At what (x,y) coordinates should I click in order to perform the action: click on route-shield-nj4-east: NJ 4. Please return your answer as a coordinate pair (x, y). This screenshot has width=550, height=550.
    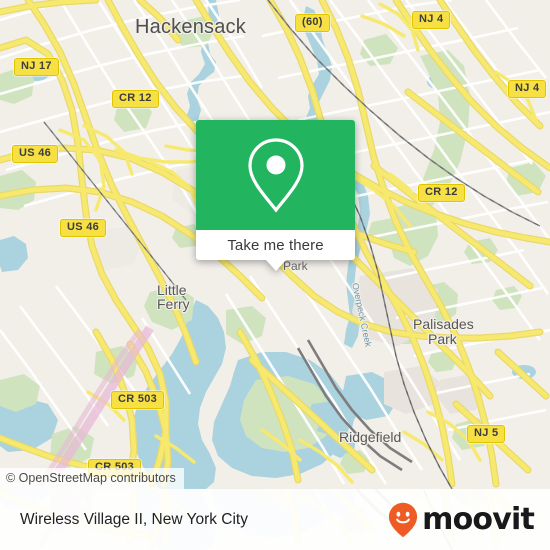
    Looking at the image, I should click on (527, 89).